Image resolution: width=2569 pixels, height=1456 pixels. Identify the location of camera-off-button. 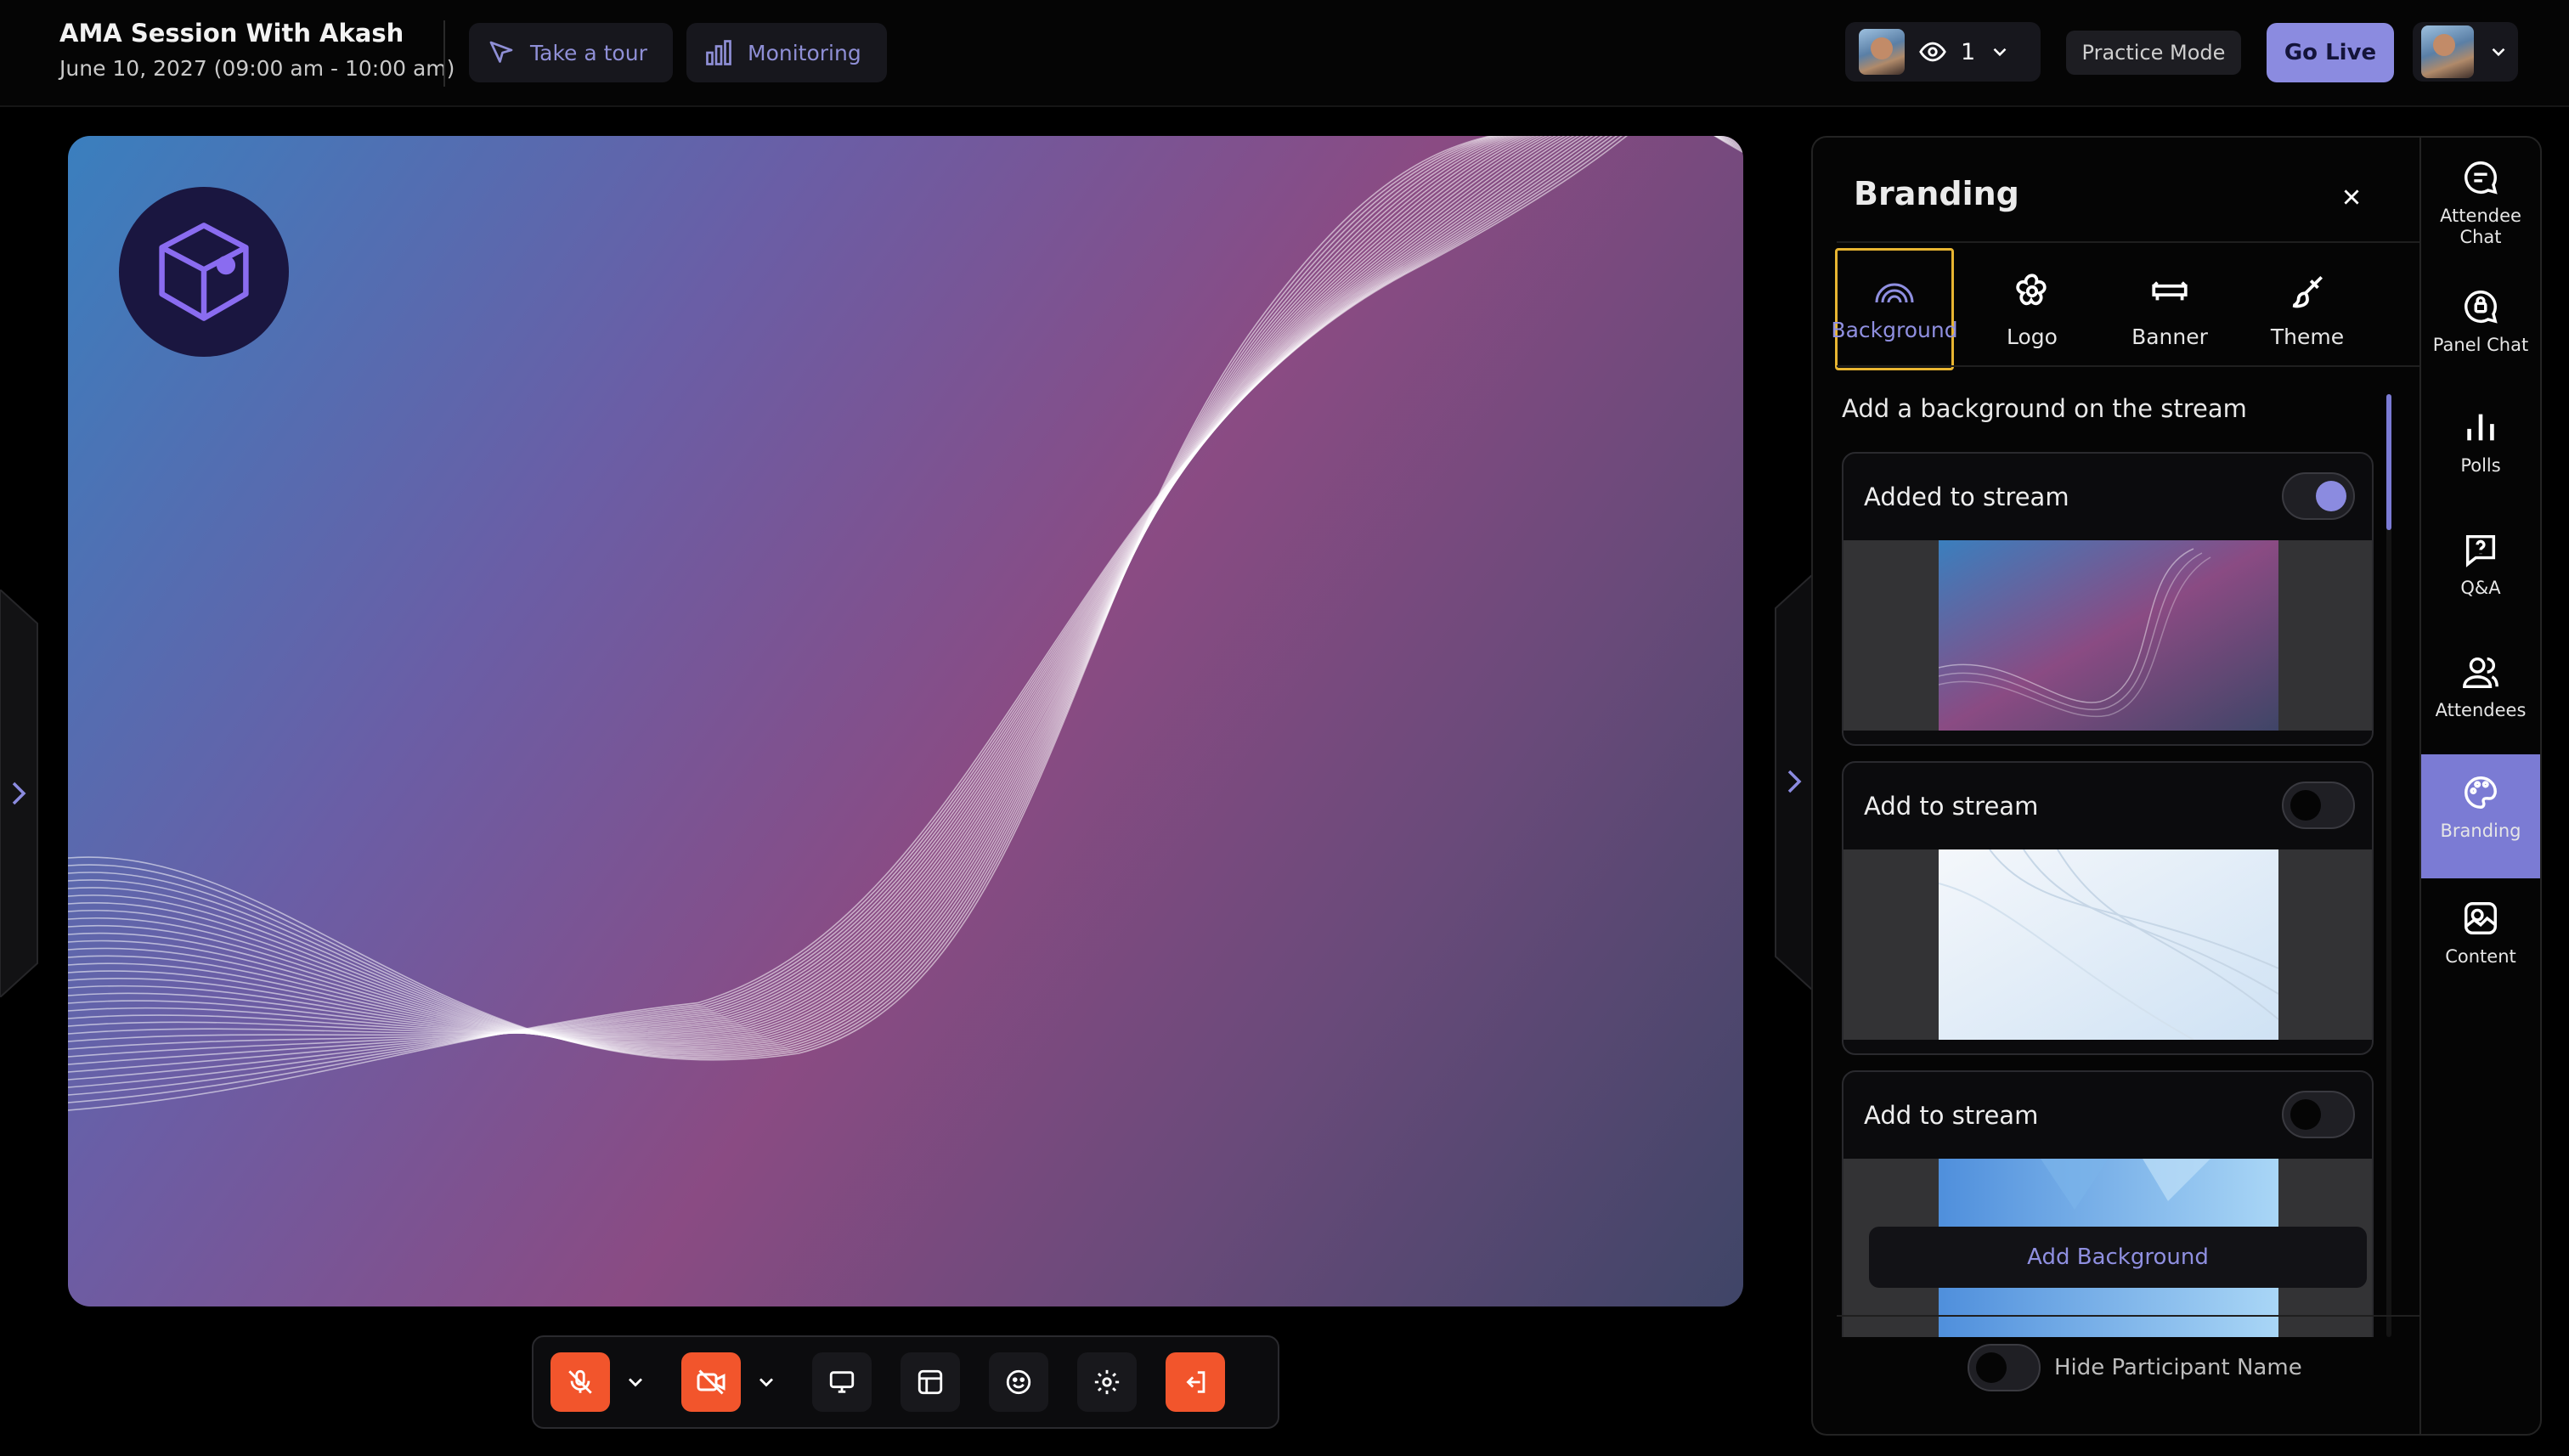
(711, 1382).